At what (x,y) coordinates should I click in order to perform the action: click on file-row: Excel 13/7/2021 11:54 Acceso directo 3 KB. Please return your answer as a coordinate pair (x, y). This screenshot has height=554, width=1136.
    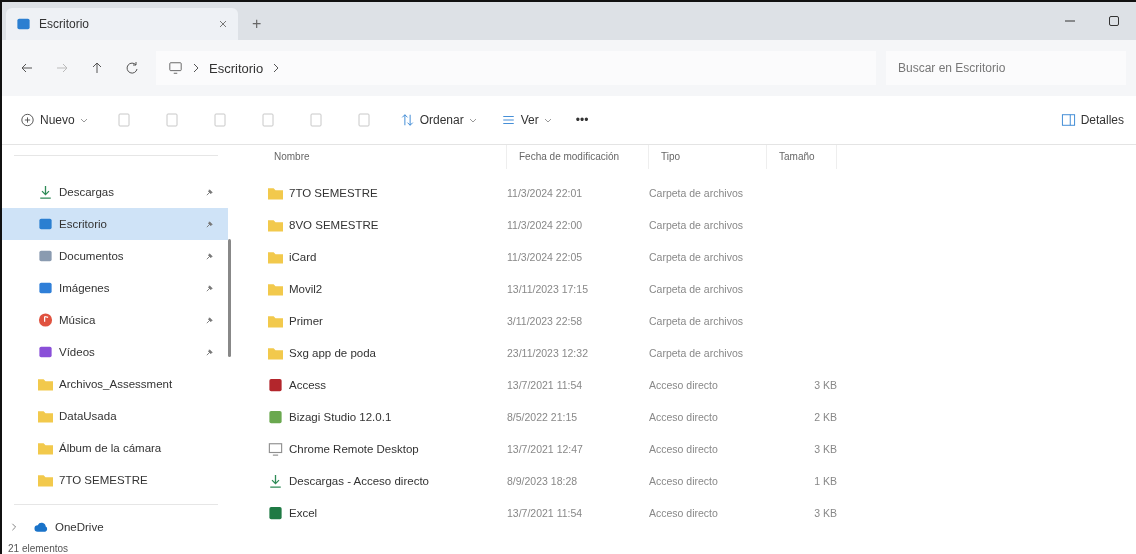
    Looking at the image, I should click on (699, 513).